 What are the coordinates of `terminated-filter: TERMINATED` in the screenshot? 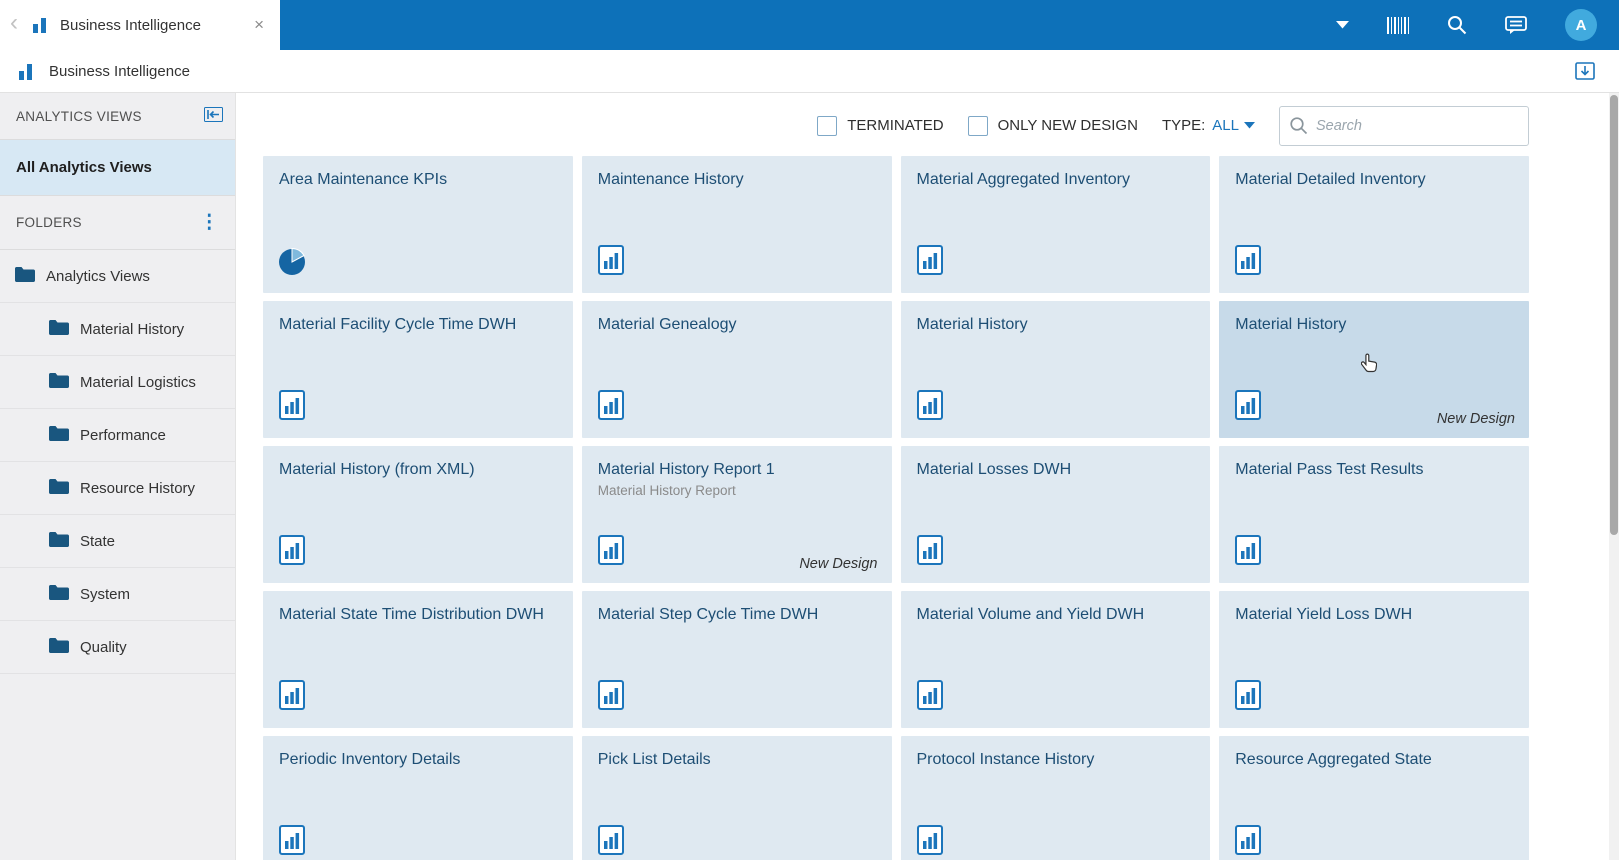 It's located at (880, 125).